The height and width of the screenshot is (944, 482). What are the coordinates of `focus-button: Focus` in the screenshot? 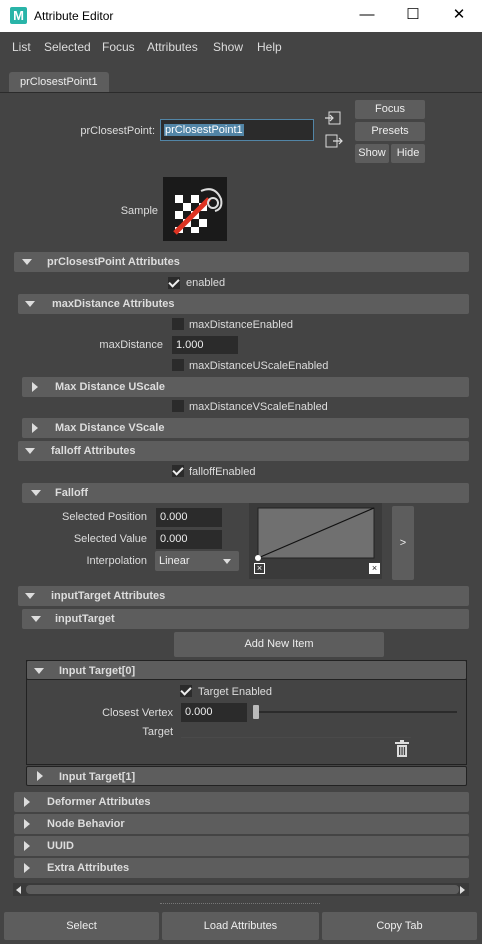 It's located at (390, 109).